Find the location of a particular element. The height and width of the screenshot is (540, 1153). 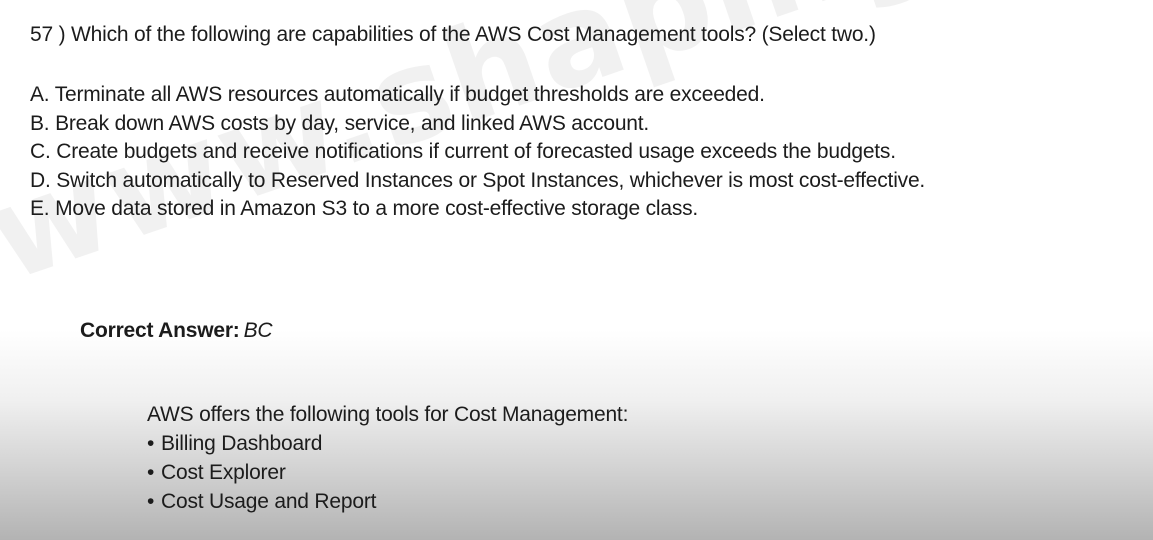

tool-cost-explorer: Cost Explorer is located at coordinates (223, 472).